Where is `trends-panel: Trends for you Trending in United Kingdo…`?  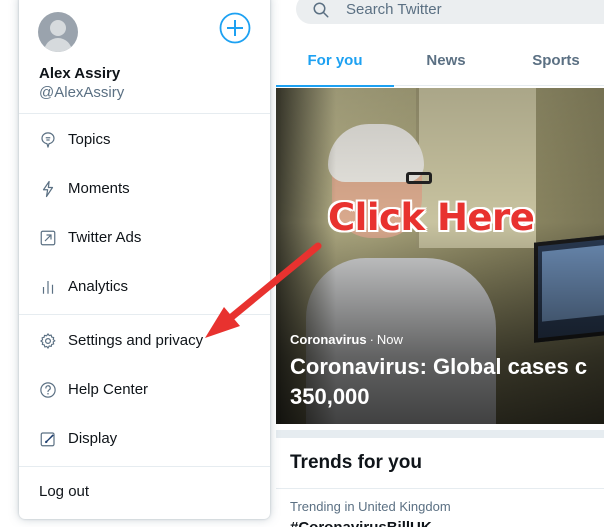
trends-panel: Trends for you Trending in United Kingdo… is located at coordinates (440, 478).